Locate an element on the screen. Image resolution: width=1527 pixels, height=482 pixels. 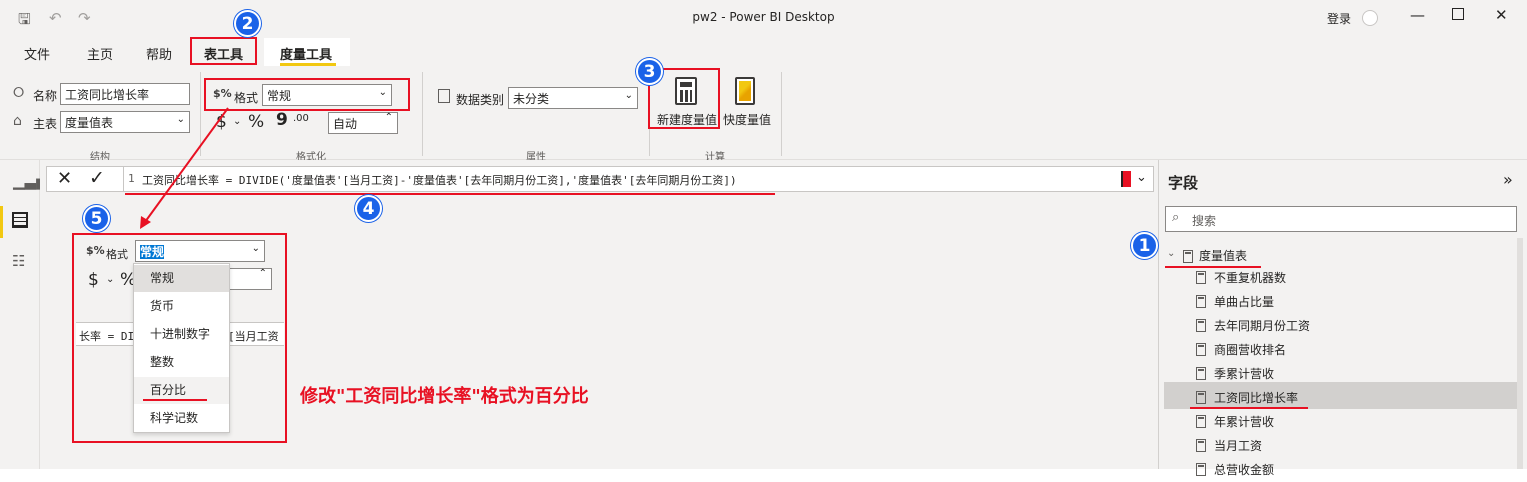
option-scientific: 科学记数 is located at coordinates (181, 418).